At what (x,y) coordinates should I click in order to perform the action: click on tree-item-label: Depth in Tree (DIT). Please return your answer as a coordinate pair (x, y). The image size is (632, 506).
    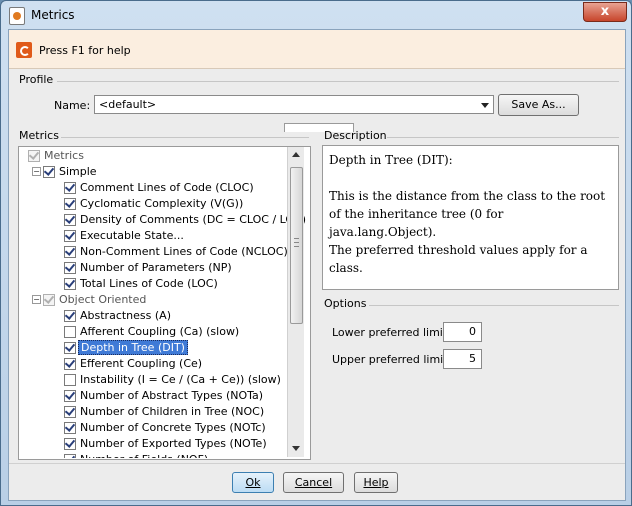
    Looking at the image, I should click on (133, 347).